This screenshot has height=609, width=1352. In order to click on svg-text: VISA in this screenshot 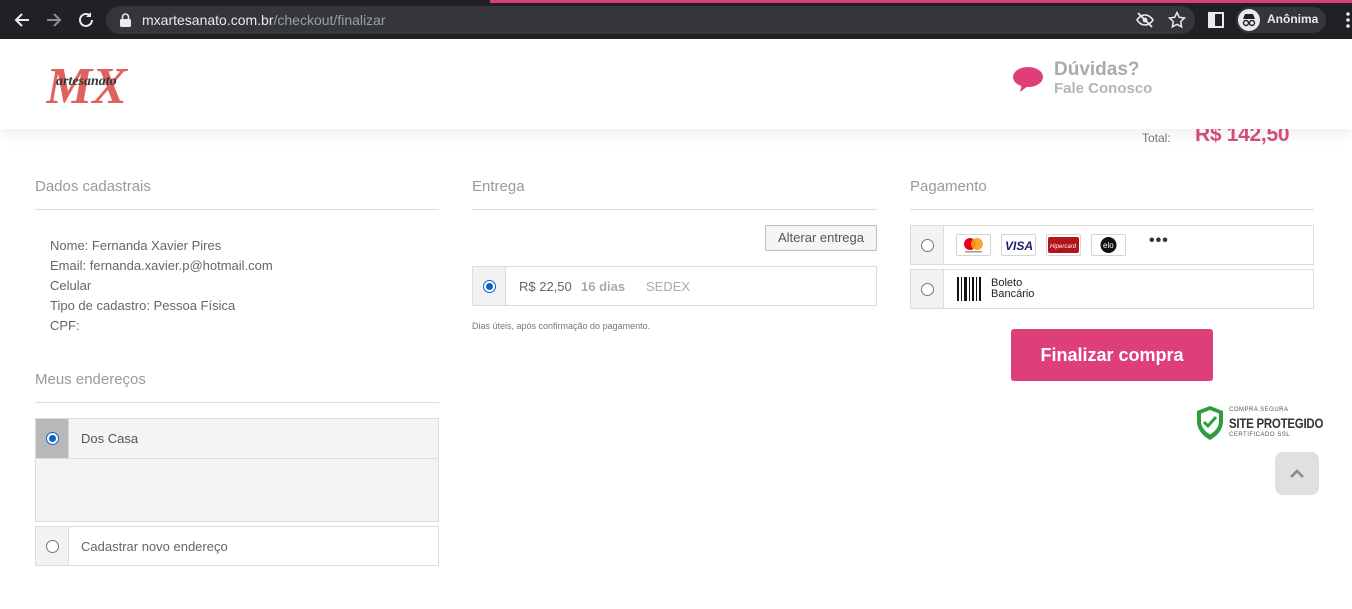, I will do `click(1019, 246)`.